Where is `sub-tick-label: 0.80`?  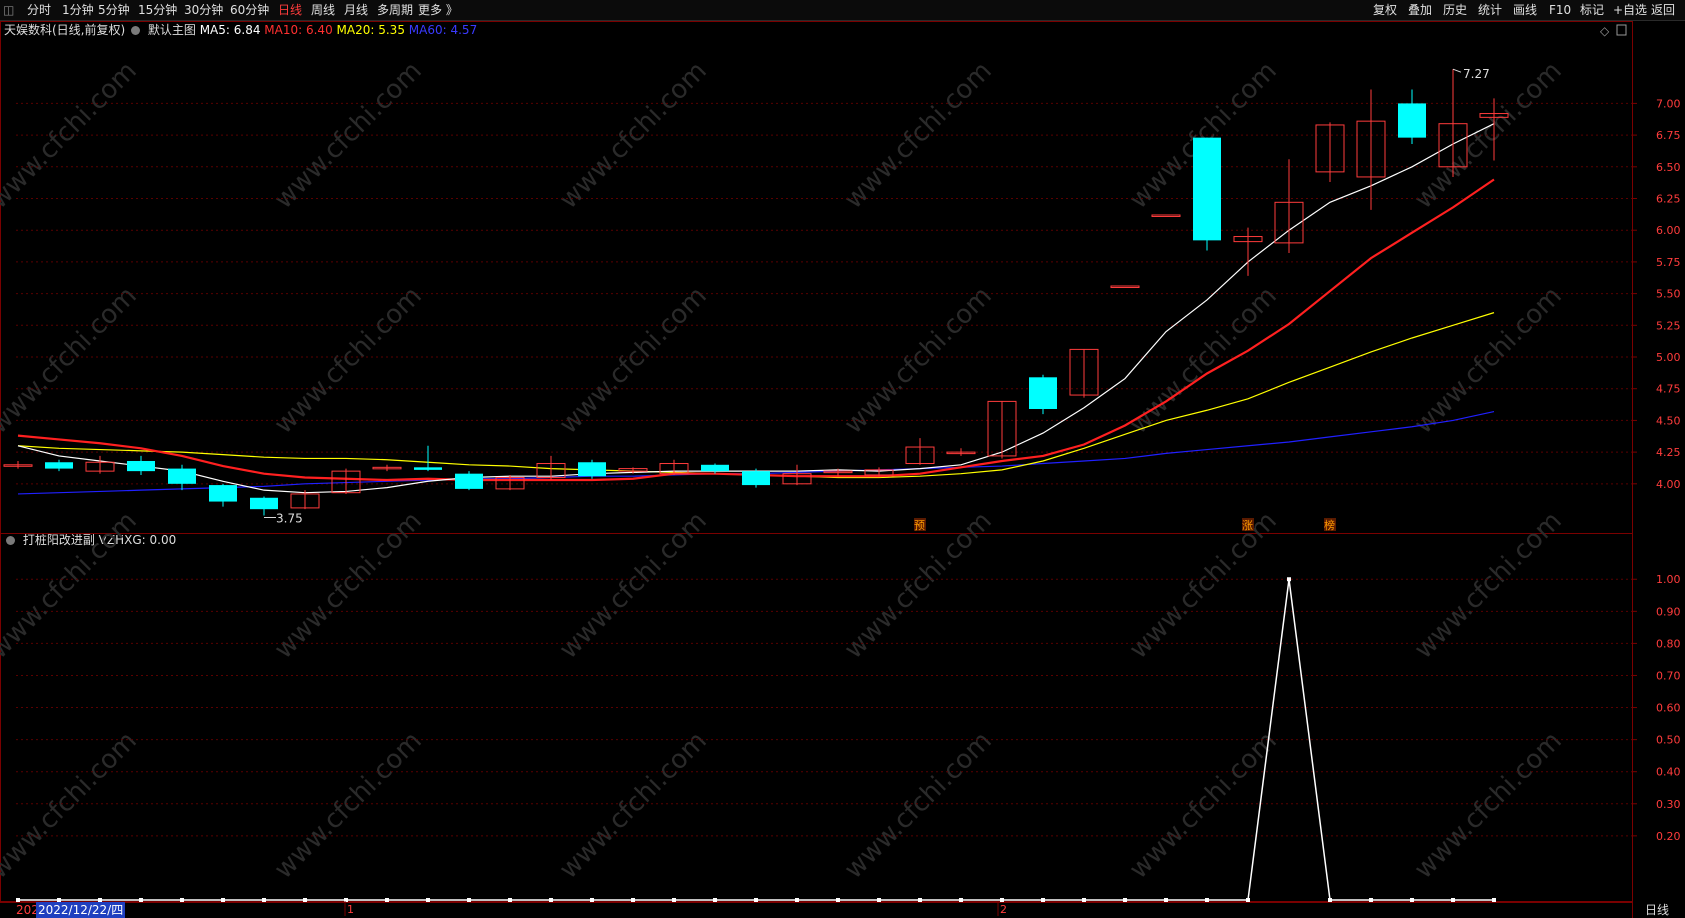
sub-tick-label: 0.80 is located at coordinates (1668, 643).